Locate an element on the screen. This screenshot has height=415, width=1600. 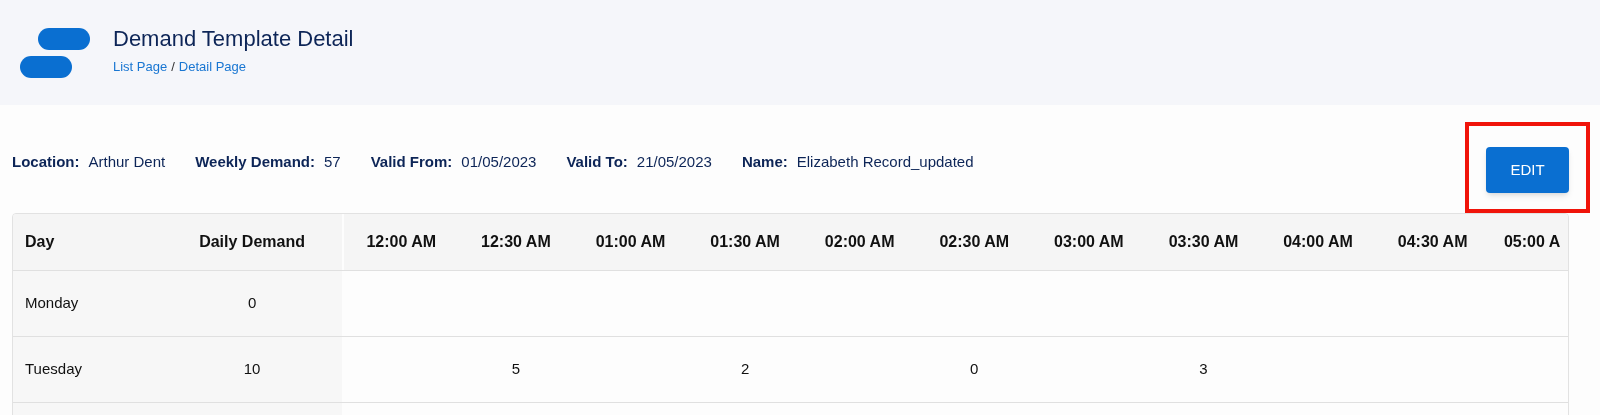
info-value: Arthur Dent is located at coordinates (127, 162).